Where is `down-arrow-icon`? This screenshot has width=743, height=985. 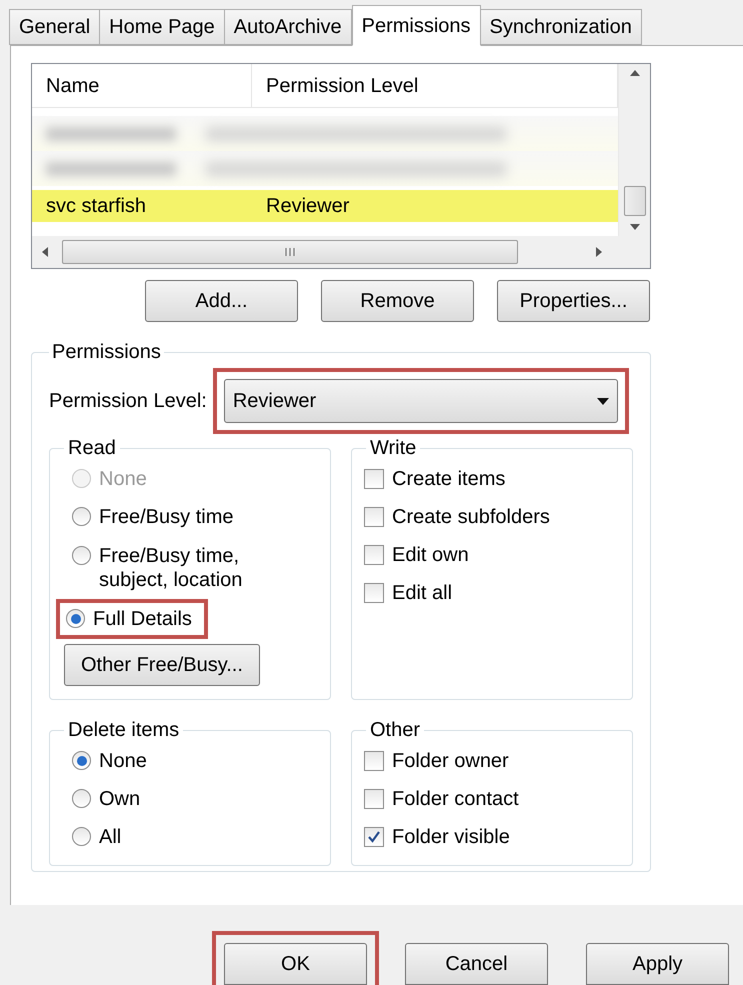 down-arrow-icon is located at coordinates (635, 227).